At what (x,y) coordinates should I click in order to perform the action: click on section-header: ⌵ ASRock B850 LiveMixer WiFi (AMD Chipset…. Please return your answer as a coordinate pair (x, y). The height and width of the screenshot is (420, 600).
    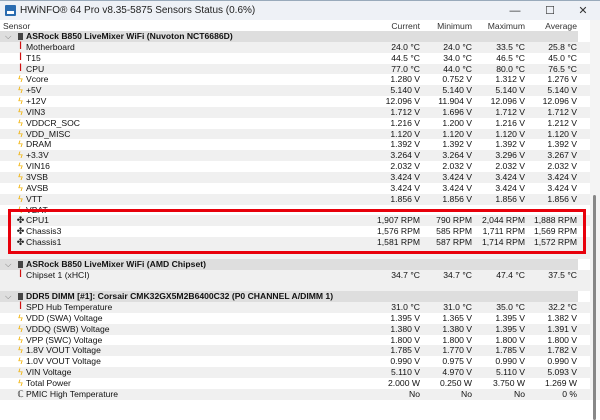
    Looking at the image, I should click on (289, 264).